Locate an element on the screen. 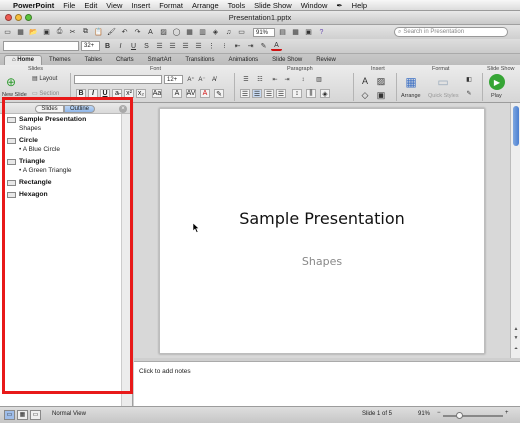 This screenshot has width=520, height=423. zoom-out-icon: − is located at coordinates (439, 413).